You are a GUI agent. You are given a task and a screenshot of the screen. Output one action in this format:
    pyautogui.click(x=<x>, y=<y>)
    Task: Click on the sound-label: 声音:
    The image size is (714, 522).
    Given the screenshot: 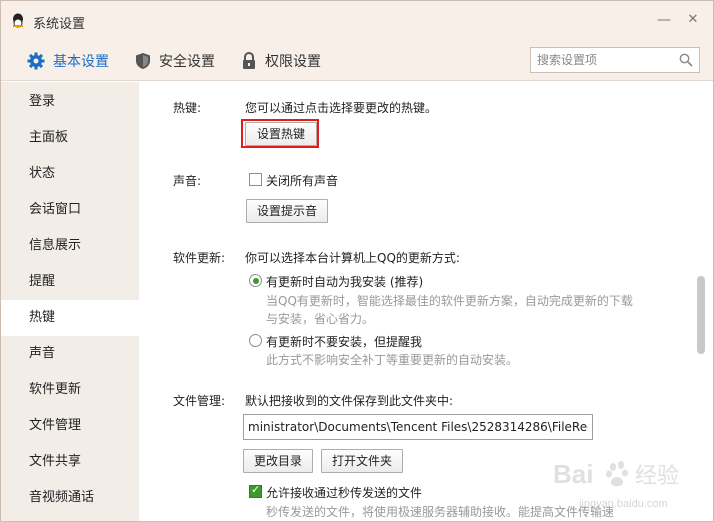 What is the action you would take?
    pyautogui.click(x=187, y=181)
    